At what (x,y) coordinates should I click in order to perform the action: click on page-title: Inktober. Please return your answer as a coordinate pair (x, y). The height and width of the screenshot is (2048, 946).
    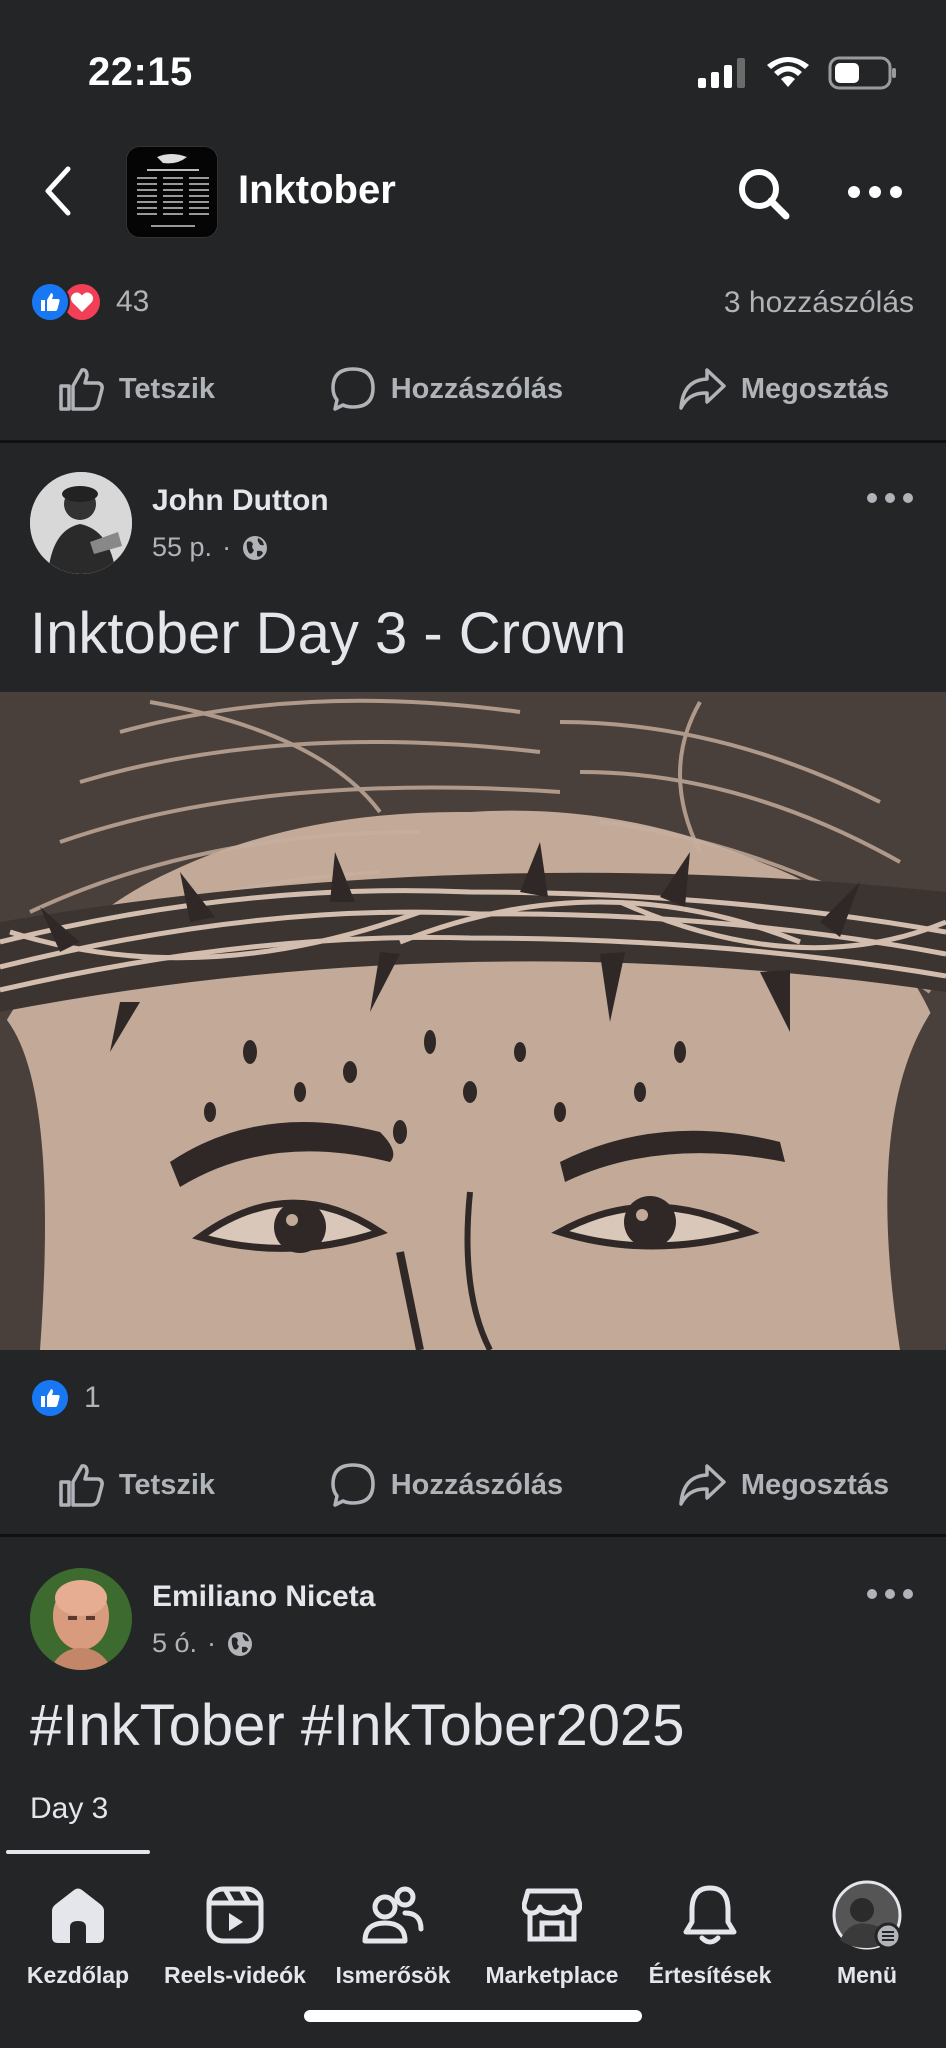
    Looking at the image, I should click on (317, 190).